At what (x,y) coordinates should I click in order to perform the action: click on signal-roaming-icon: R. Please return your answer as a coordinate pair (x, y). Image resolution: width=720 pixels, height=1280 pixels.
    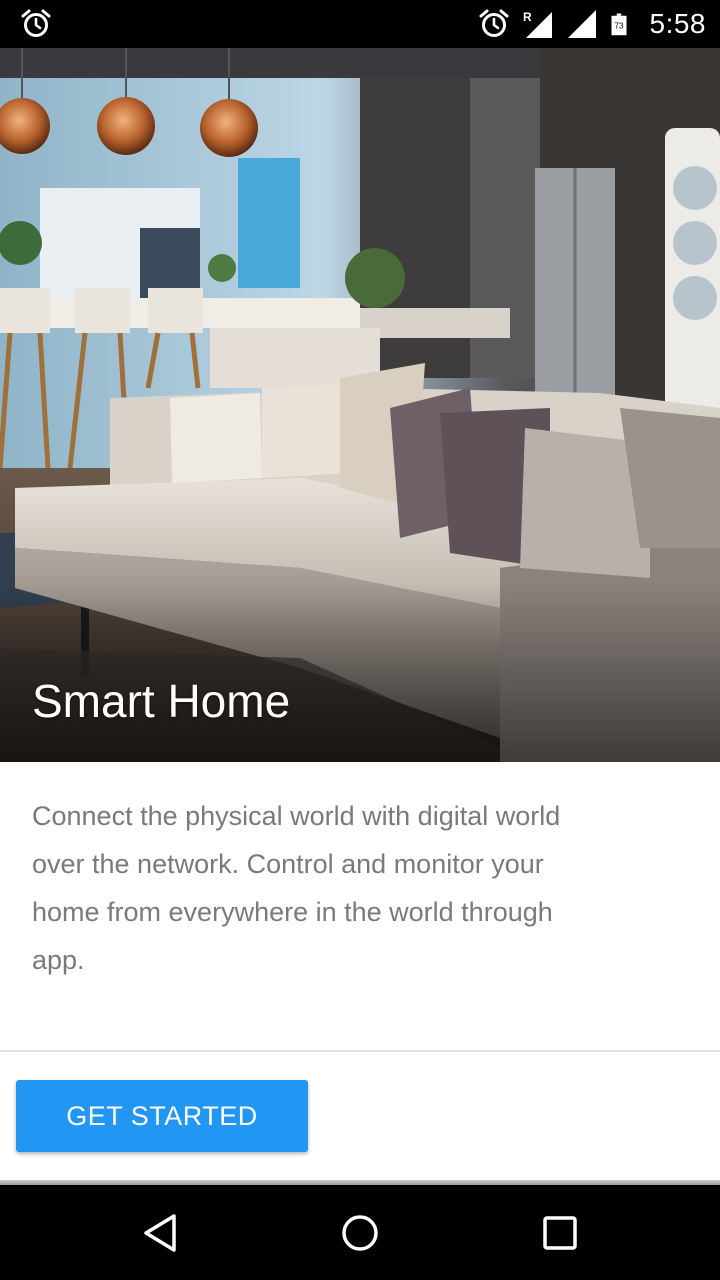
    Looking at the image, I should click on (537, 24).